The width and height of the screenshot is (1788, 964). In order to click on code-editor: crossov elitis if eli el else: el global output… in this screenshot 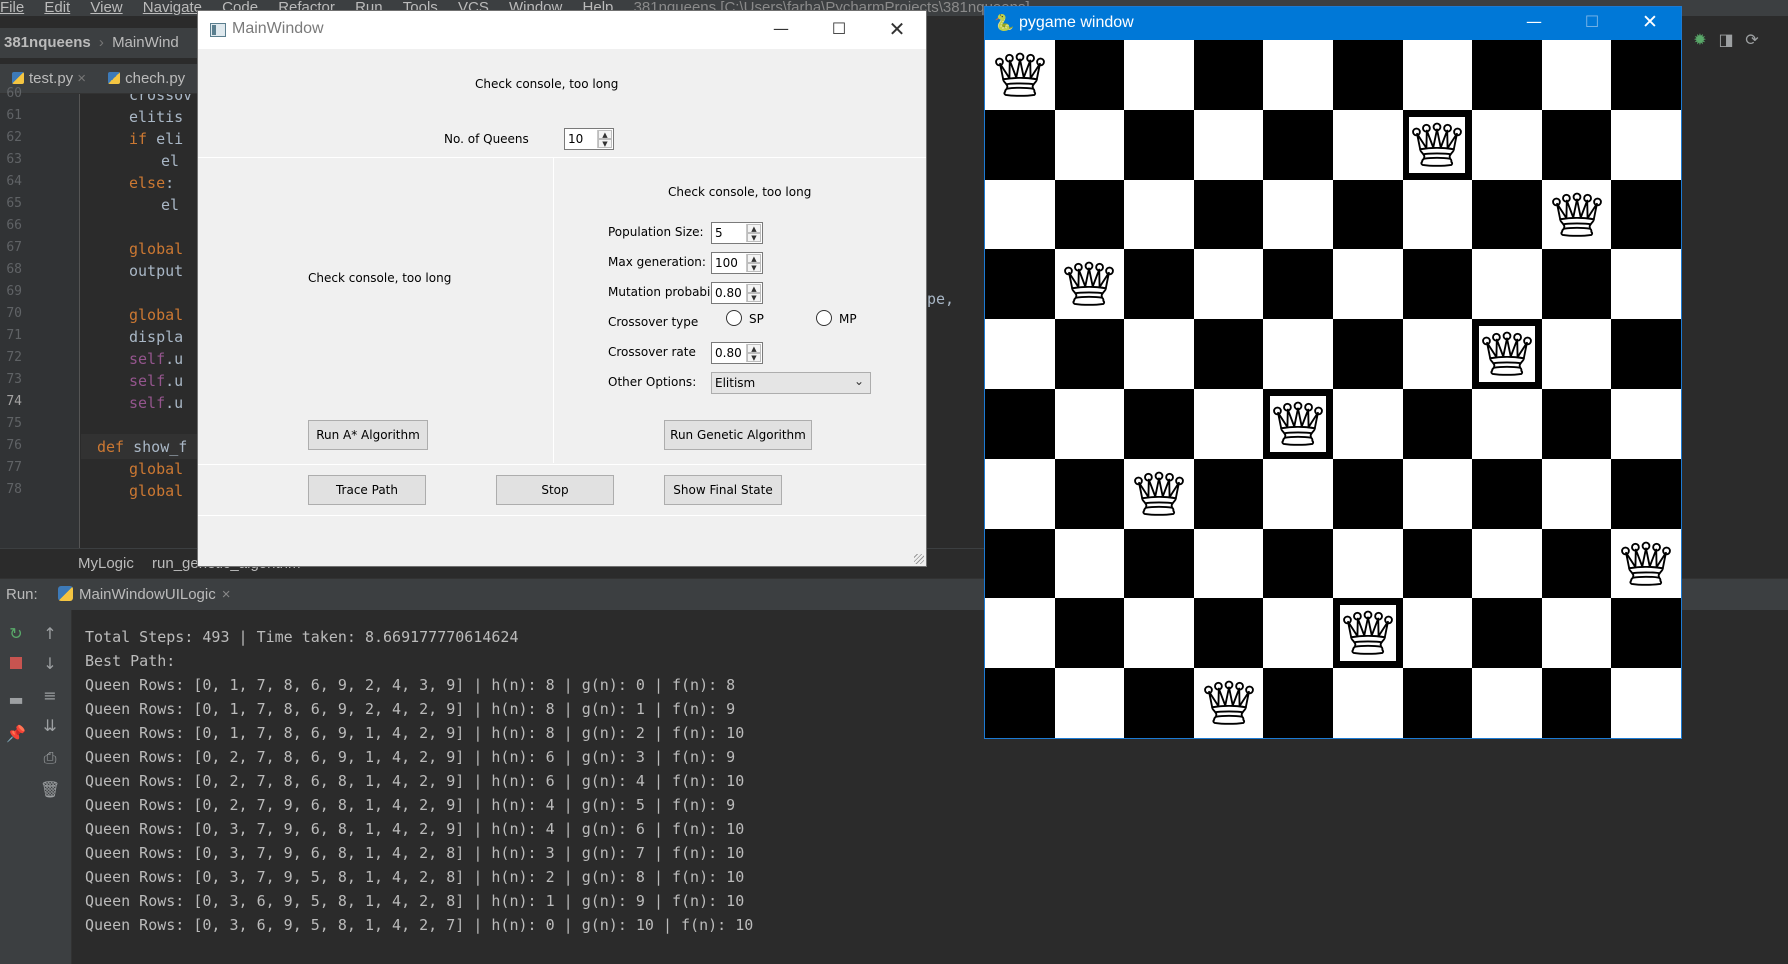, I will do `click(141, 321)`.